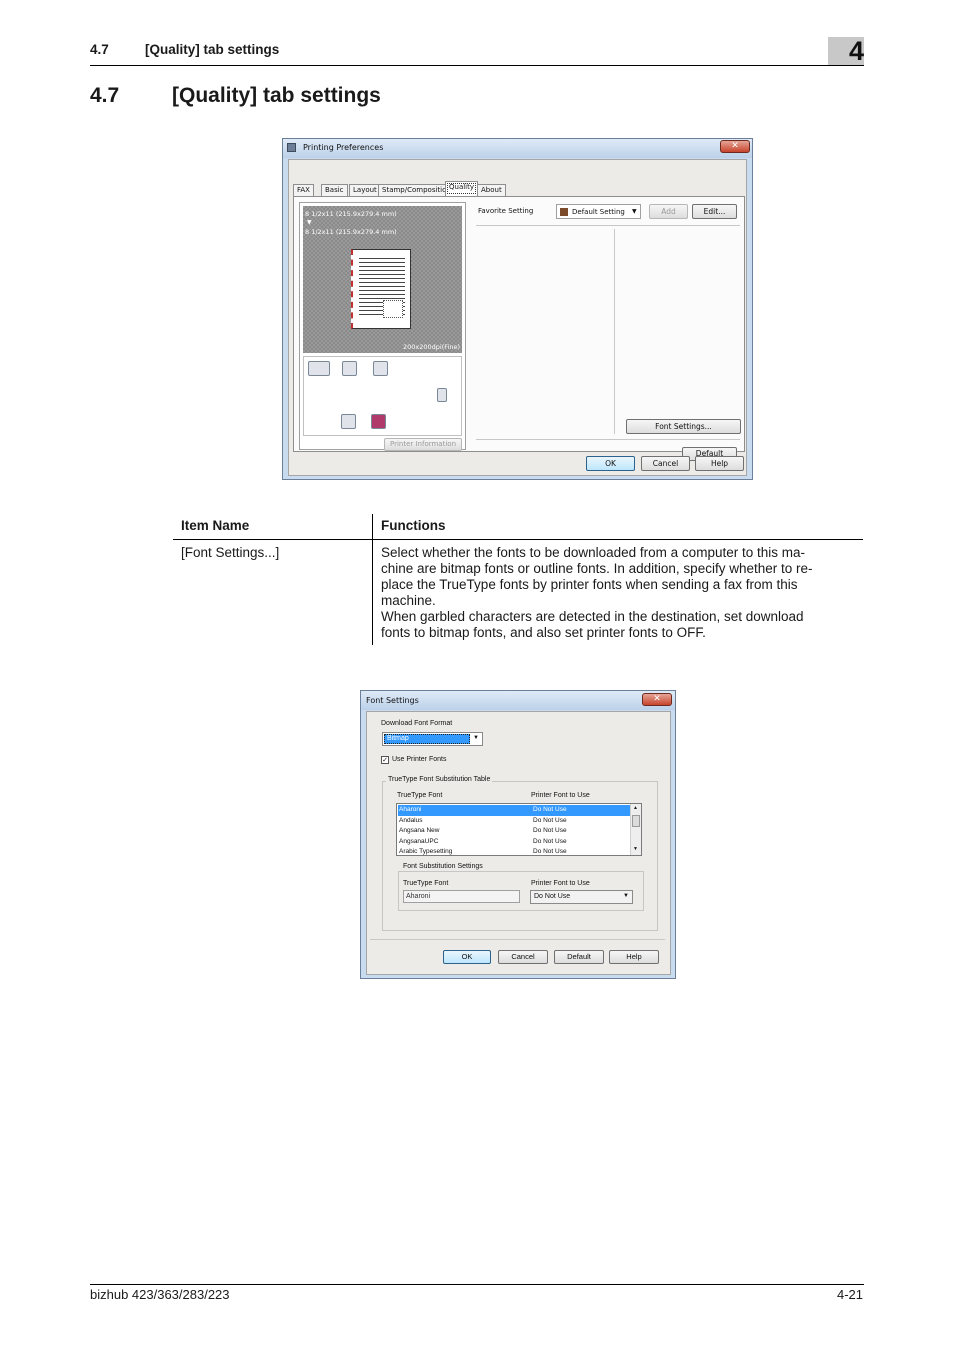  What do you see at coordinates (381, 289) in the screenshot?
I see `page-thumbnail` at bounding box center [381, 289].